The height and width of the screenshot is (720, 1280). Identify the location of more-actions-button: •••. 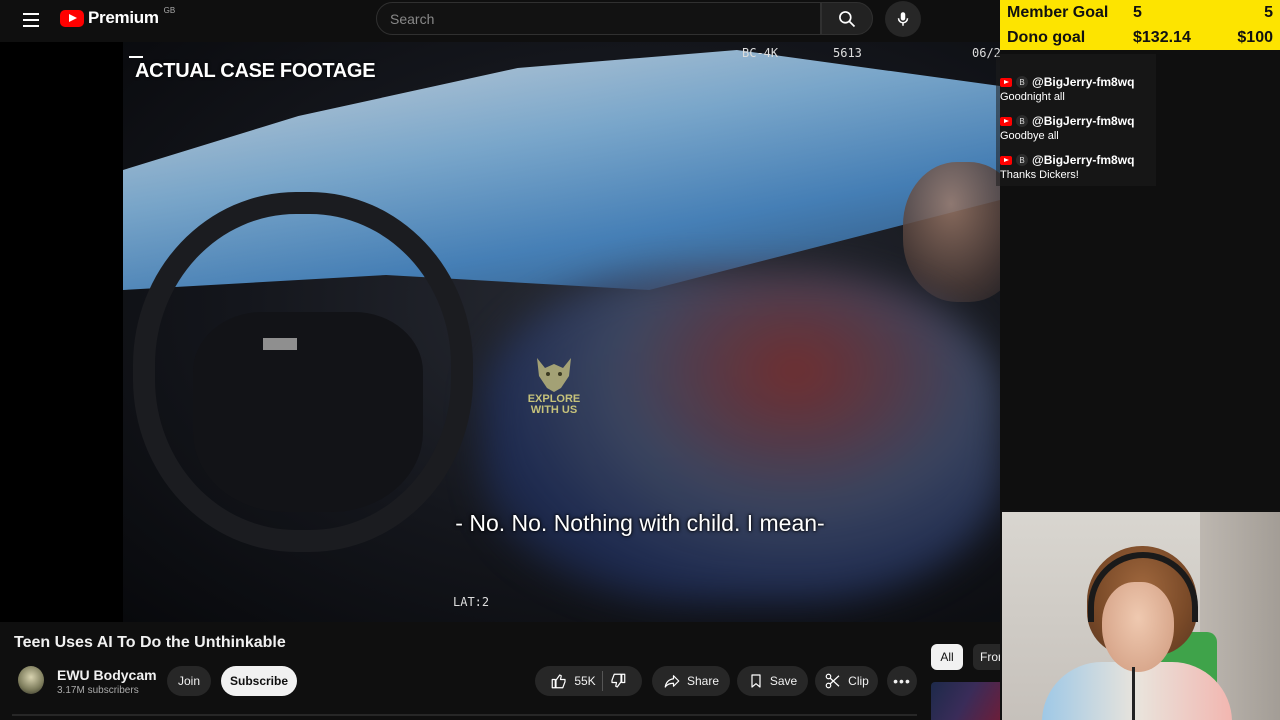
(902, 681).